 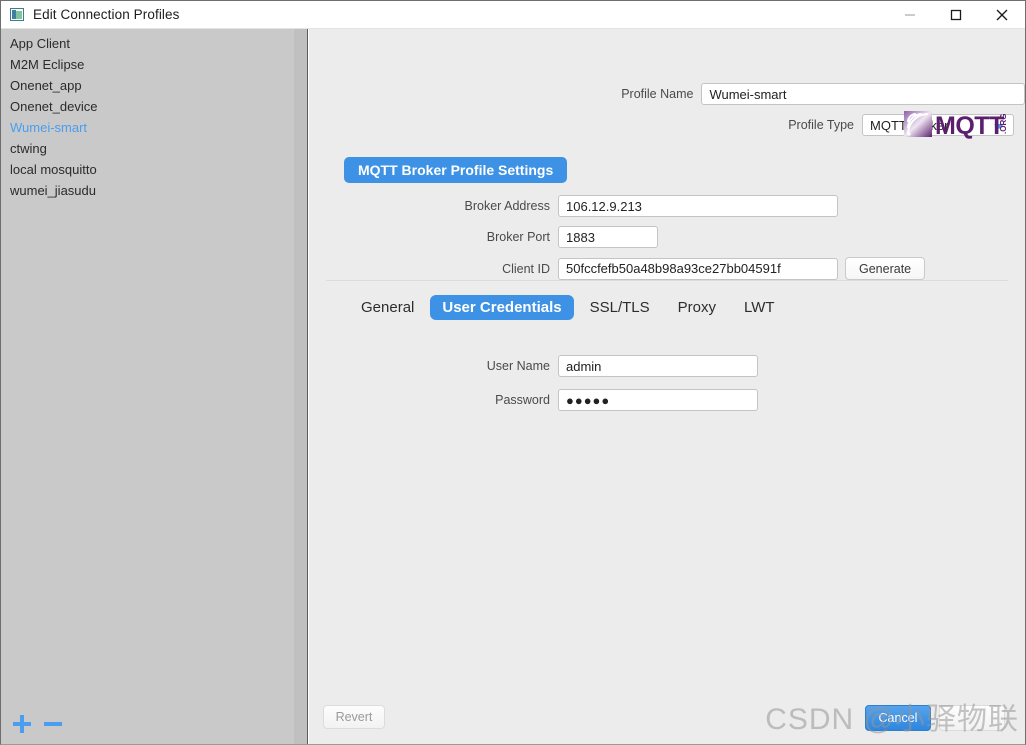 I want to click on dialog-footer: Revert OK Cancel, so click(x=667, y=722).